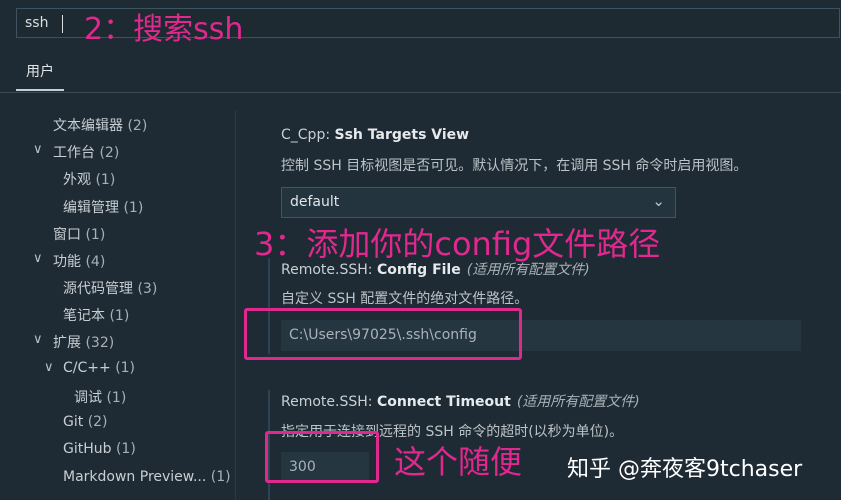 Image resolution: width=841 pixels, height=500 pixels. Describe the element at coordinates (62, 24) in the screenshot. I see `text-caret` at that location.